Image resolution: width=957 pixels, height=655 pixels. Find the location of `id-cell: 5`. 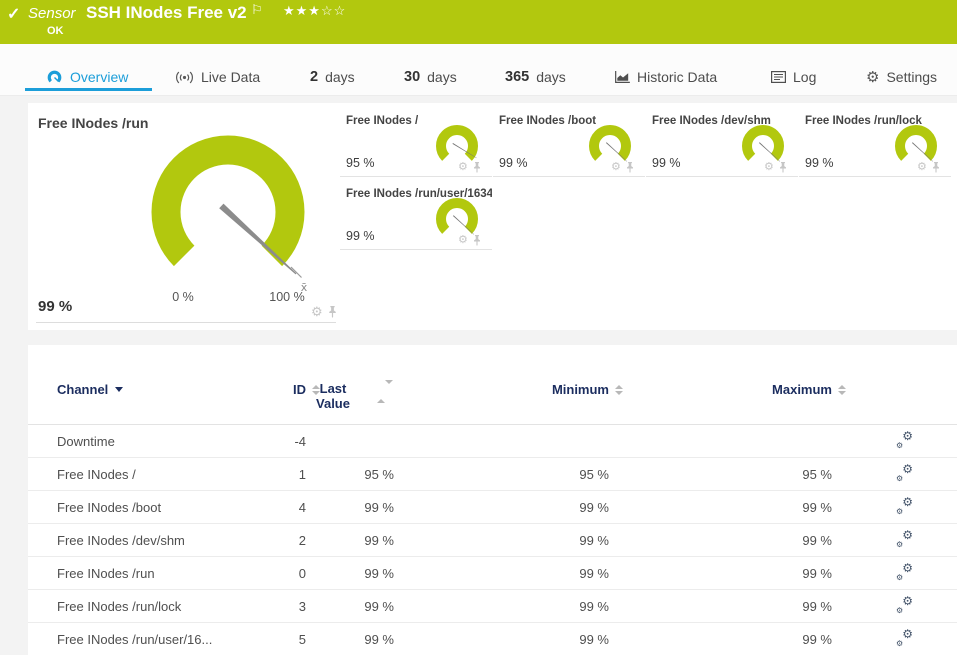

id-cell: 5 is located at coordinates (302, 639).